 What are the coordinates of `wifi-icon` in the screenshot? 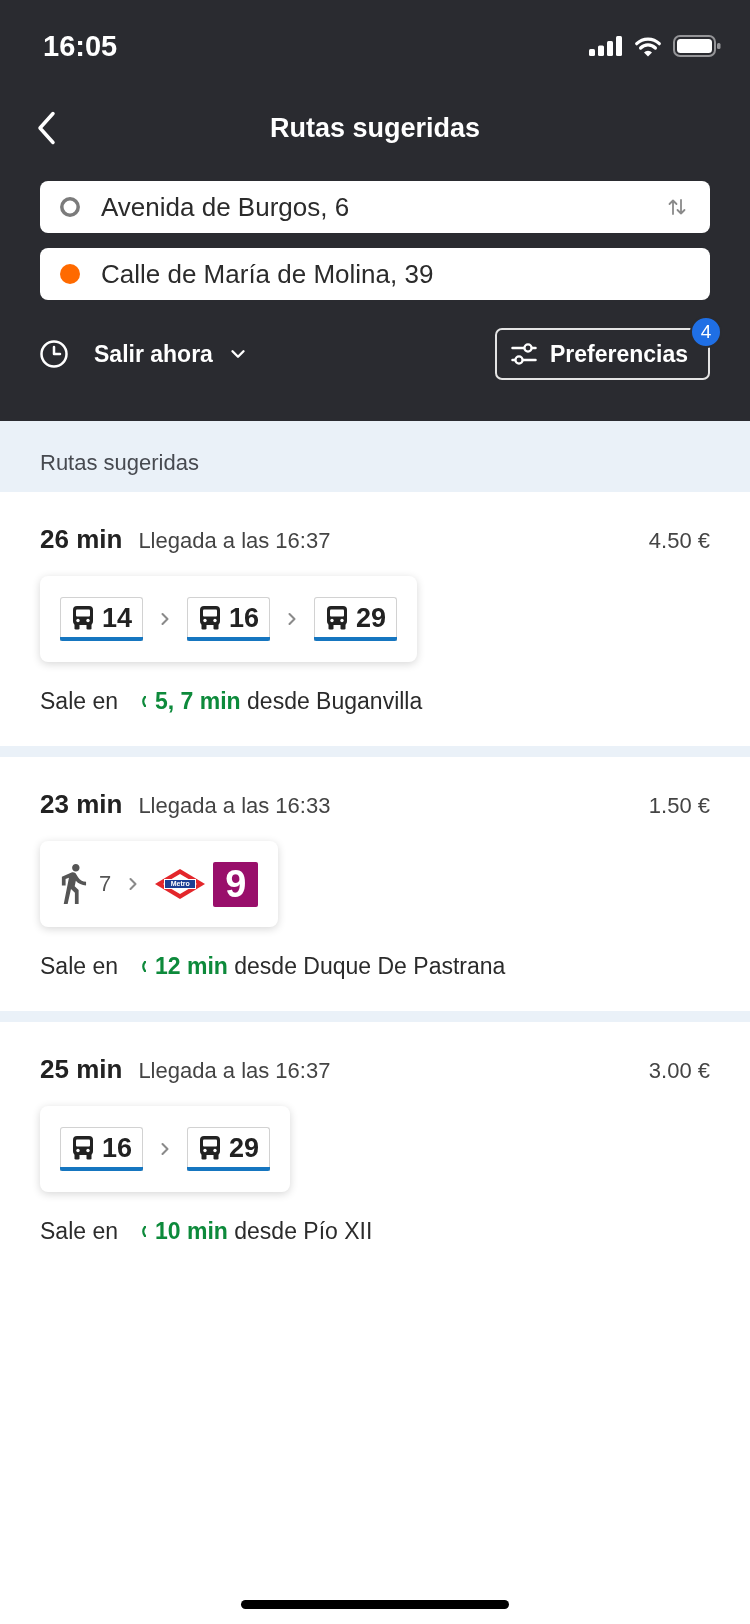 It's located at (648, 46).